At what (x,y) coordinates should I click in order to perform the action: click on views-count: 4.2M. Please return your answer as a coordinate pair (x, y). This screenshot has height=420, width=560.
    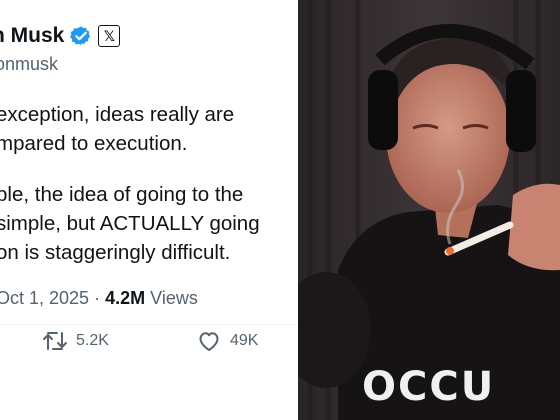
    Looking at the image, I should click on (125, 298).